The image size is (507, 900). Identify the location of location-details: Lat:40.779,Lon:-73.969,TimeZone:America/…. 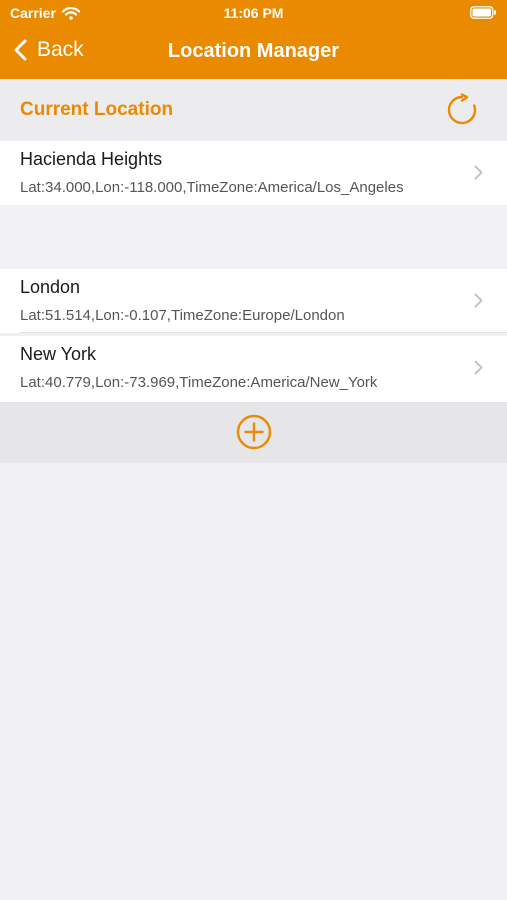
(199, 382).